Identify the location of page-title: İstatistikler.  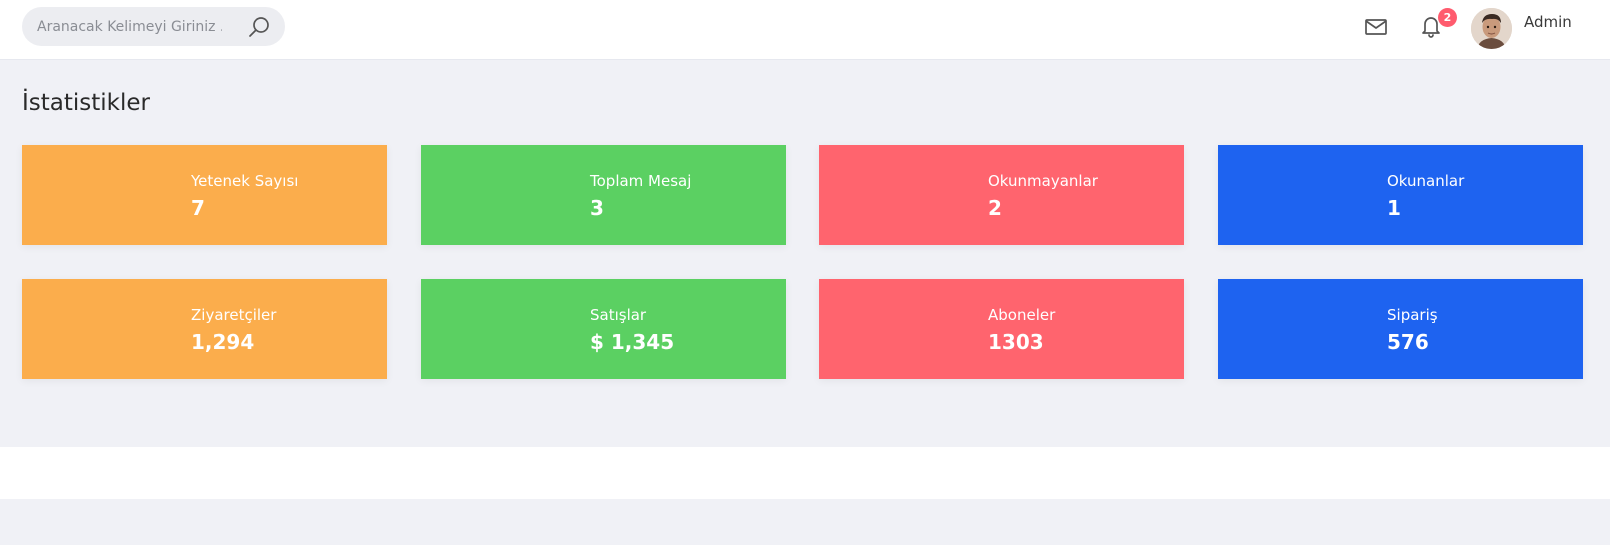
(86, 103).